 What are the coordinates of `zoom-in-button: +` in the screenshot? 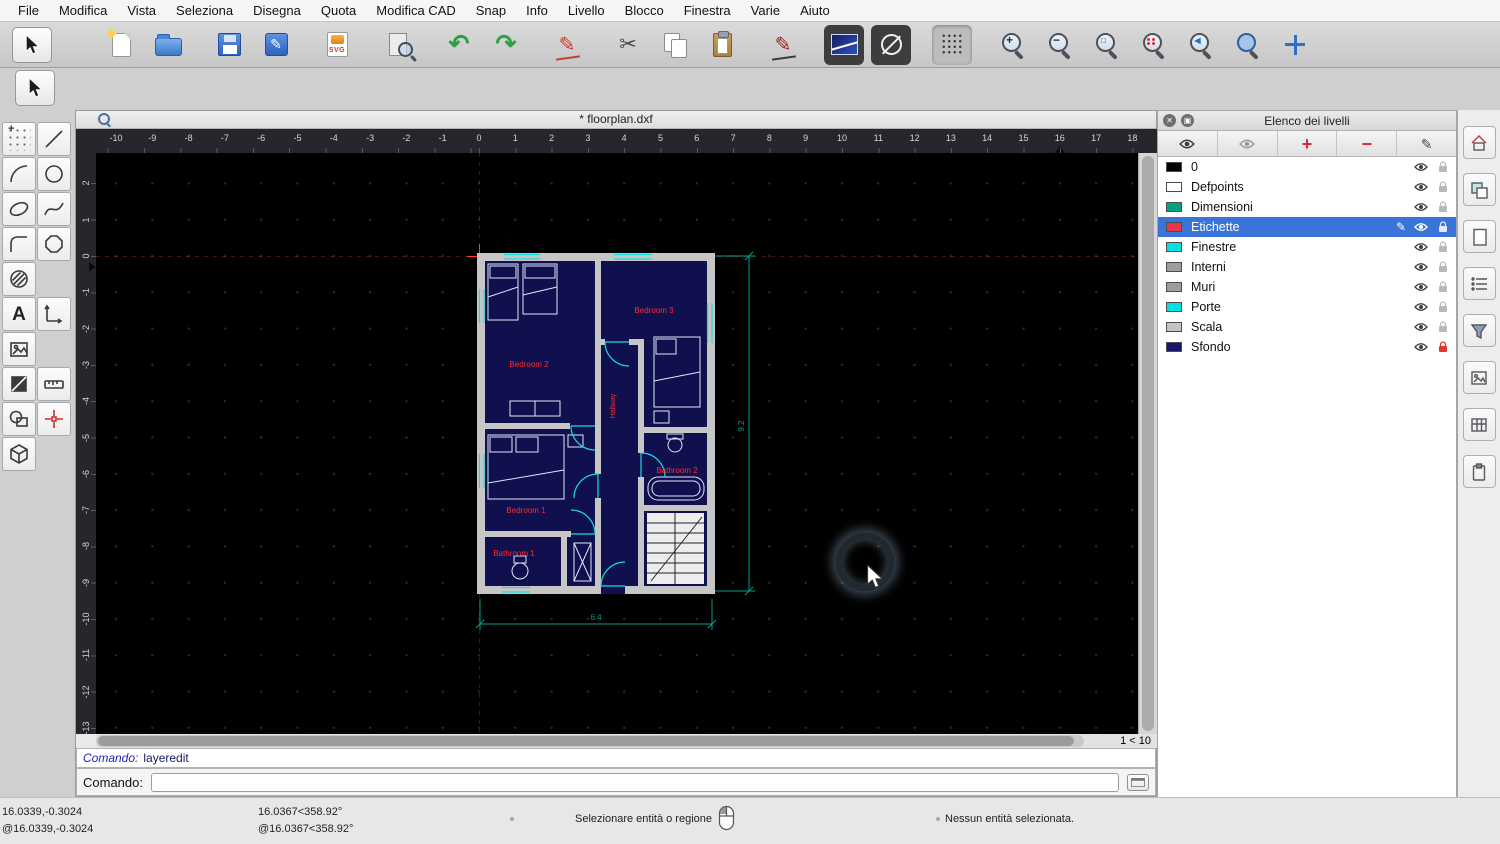 It's located at (1013, 45).